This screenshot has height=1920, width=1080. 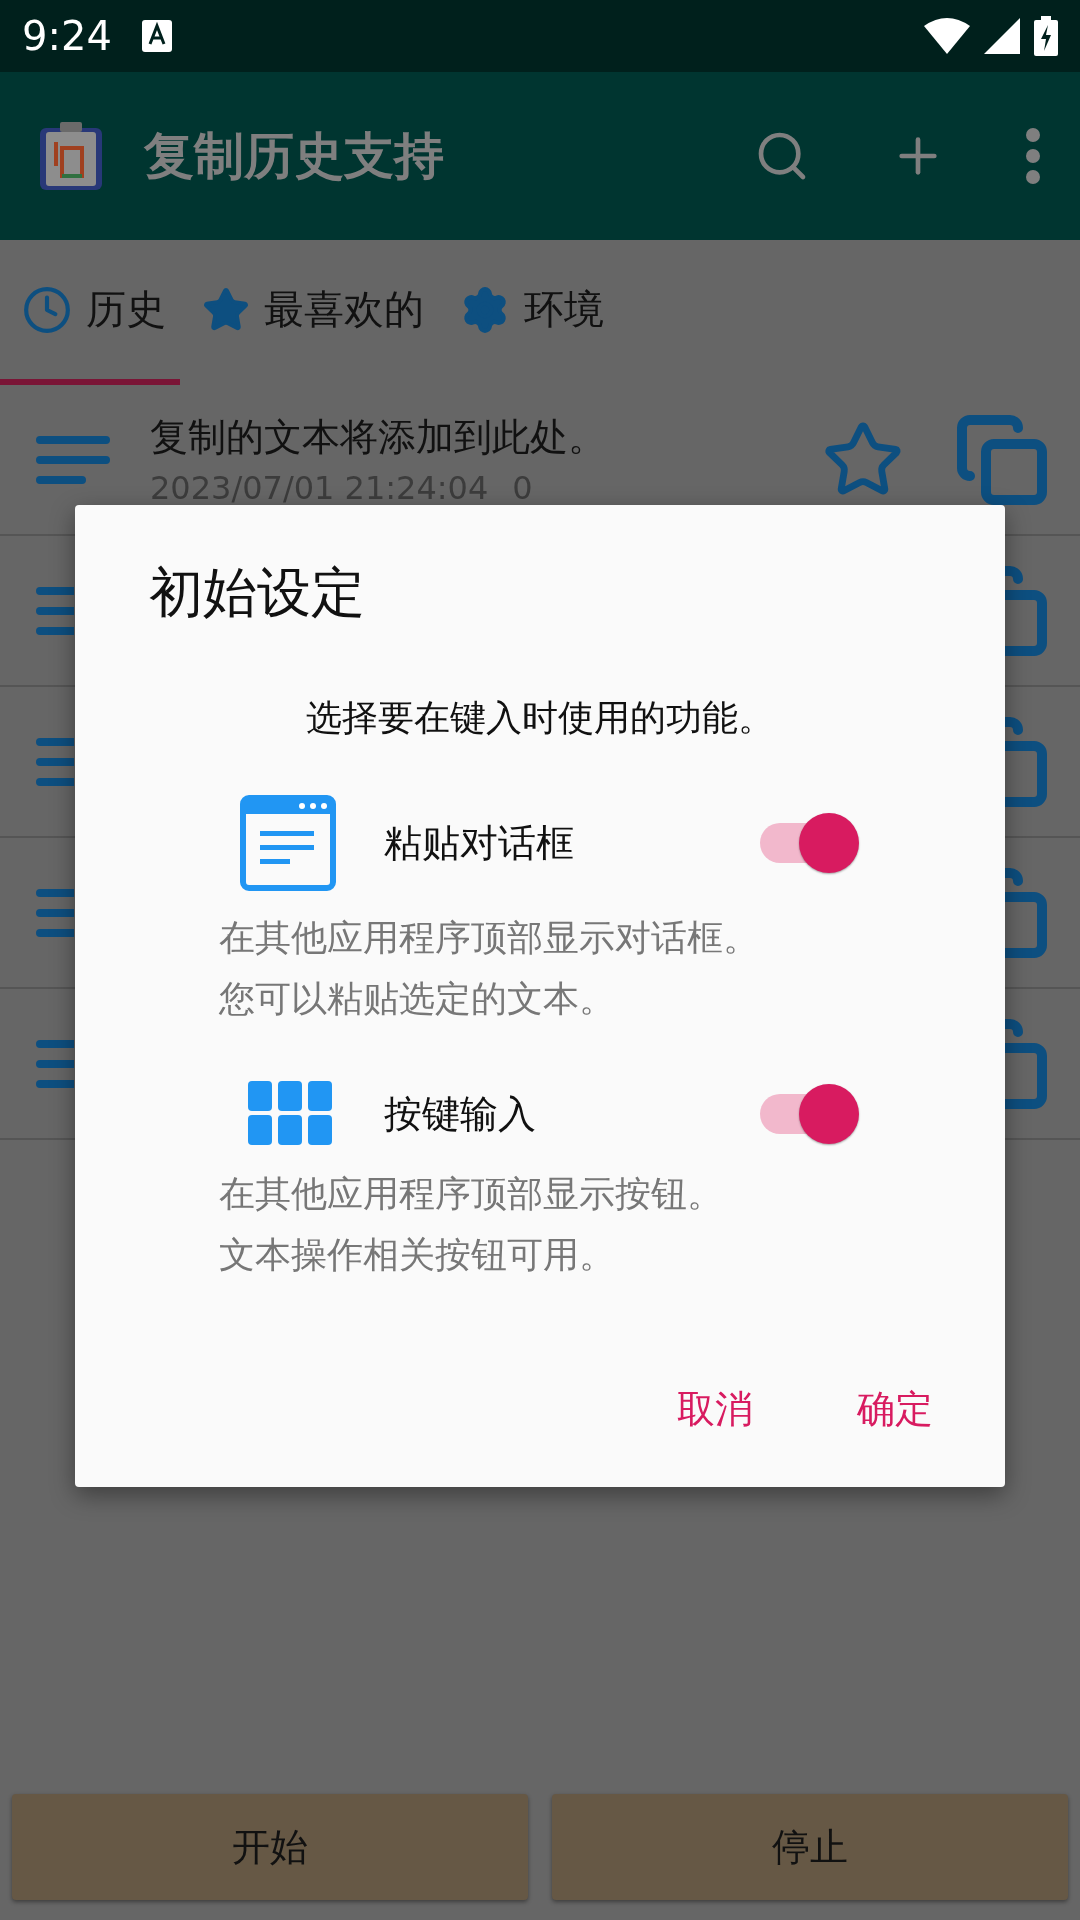 I want to click on status-time: 9:24, so click(x=67, y=36).